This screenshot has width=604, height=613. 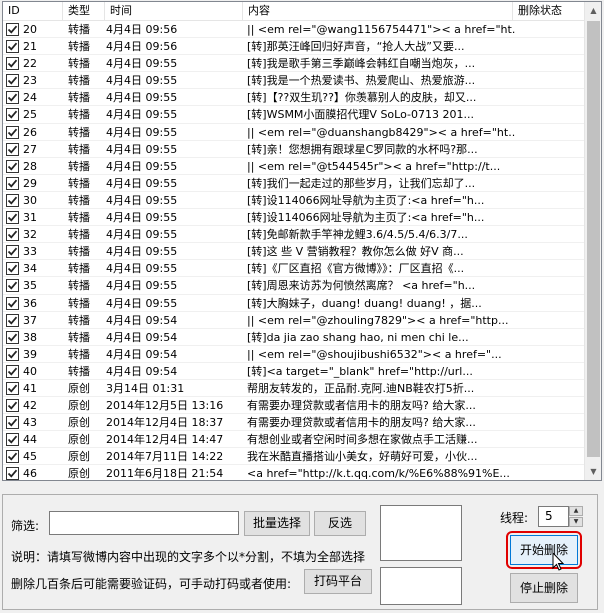 I want to click on batch-select-button: 批量选择, so click(x=277, y=523).